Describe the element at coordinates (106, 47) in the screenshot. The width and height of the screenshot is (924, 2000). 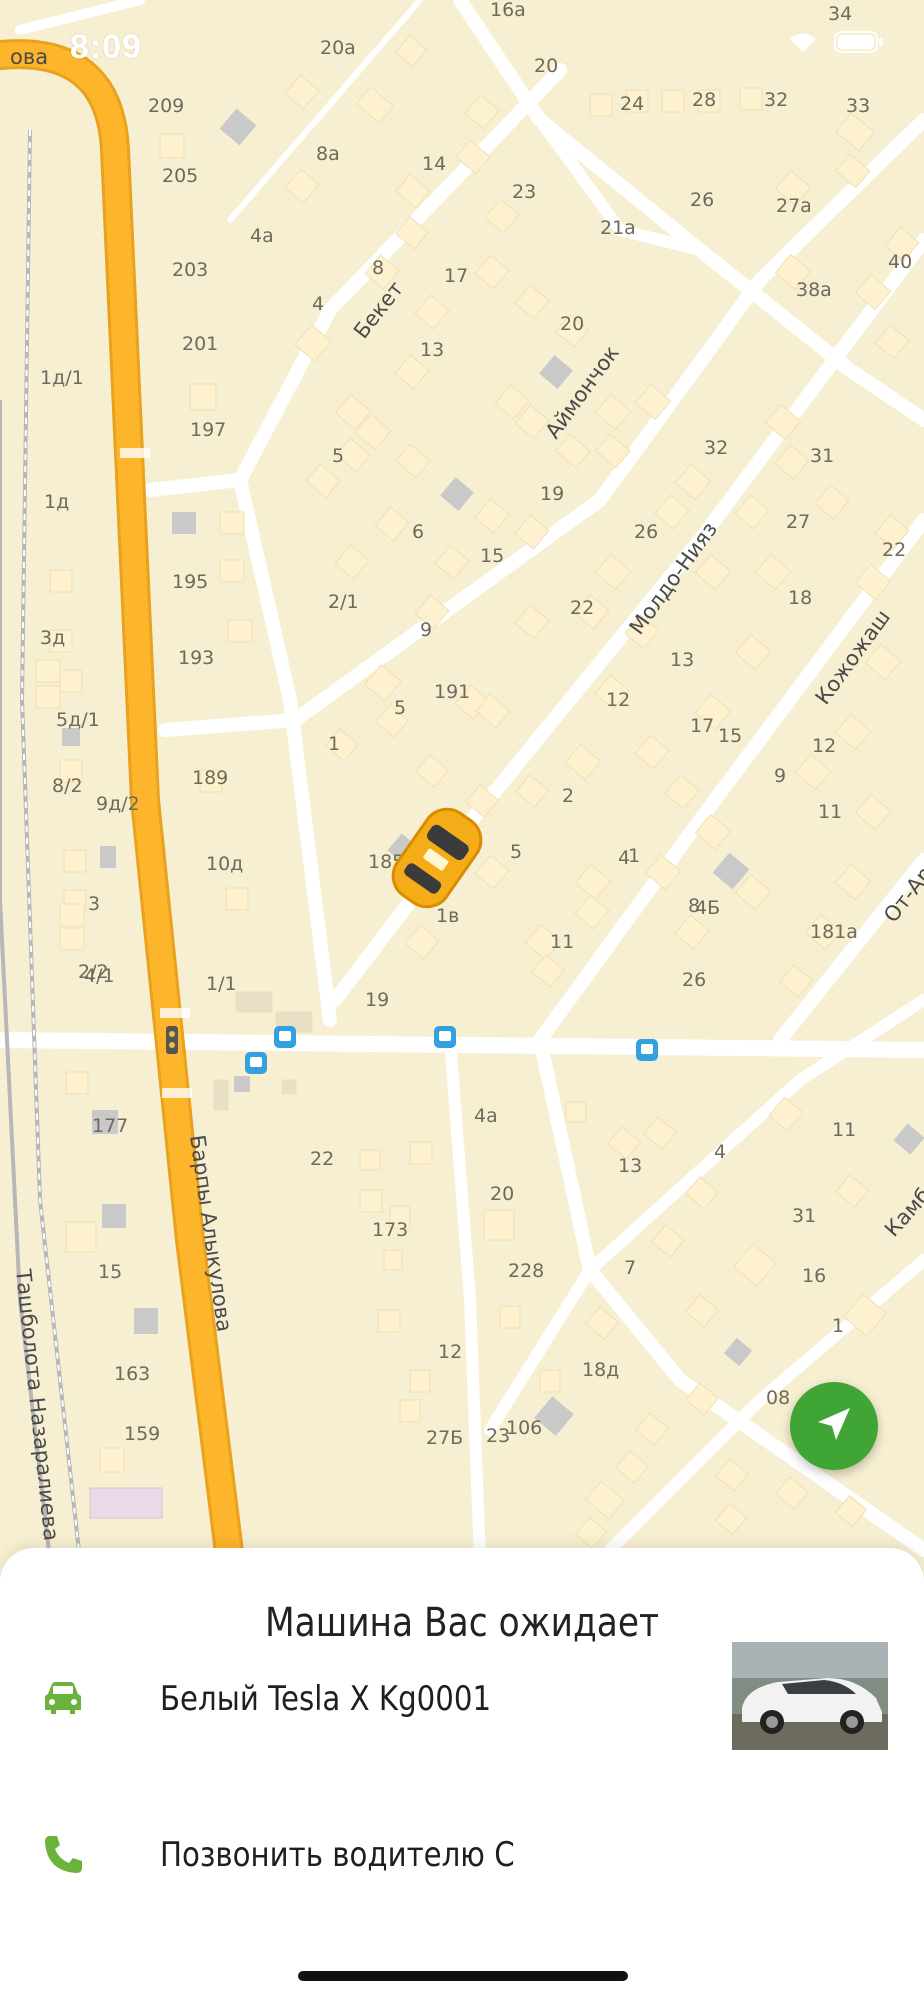
I see `status-time: 8:09` at that location.